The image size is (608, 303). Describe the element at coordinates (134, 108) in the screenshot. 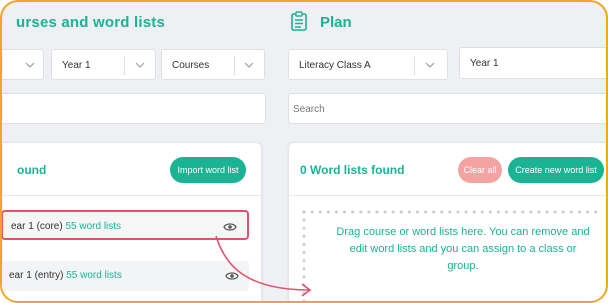

I see `left-search-input` at that location.